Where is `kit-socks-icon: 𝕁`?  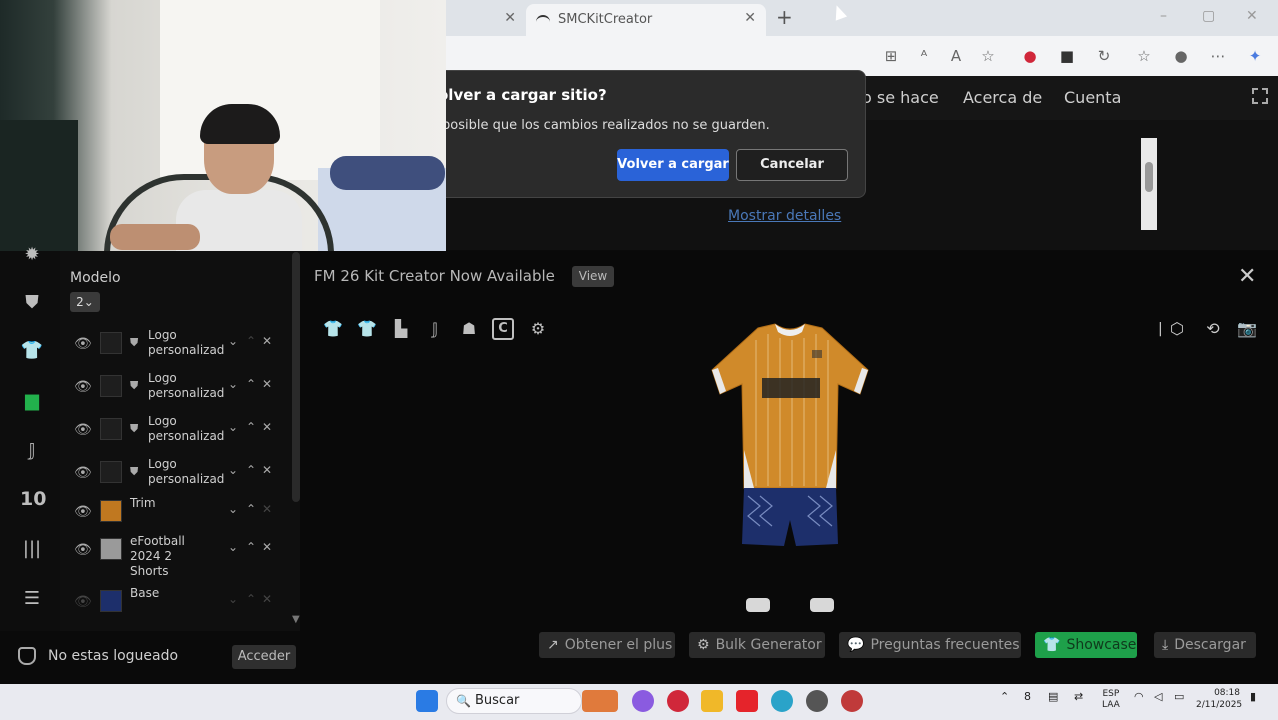
kit-socks-icon: 𝕁 is located at coordinates (435, 329).